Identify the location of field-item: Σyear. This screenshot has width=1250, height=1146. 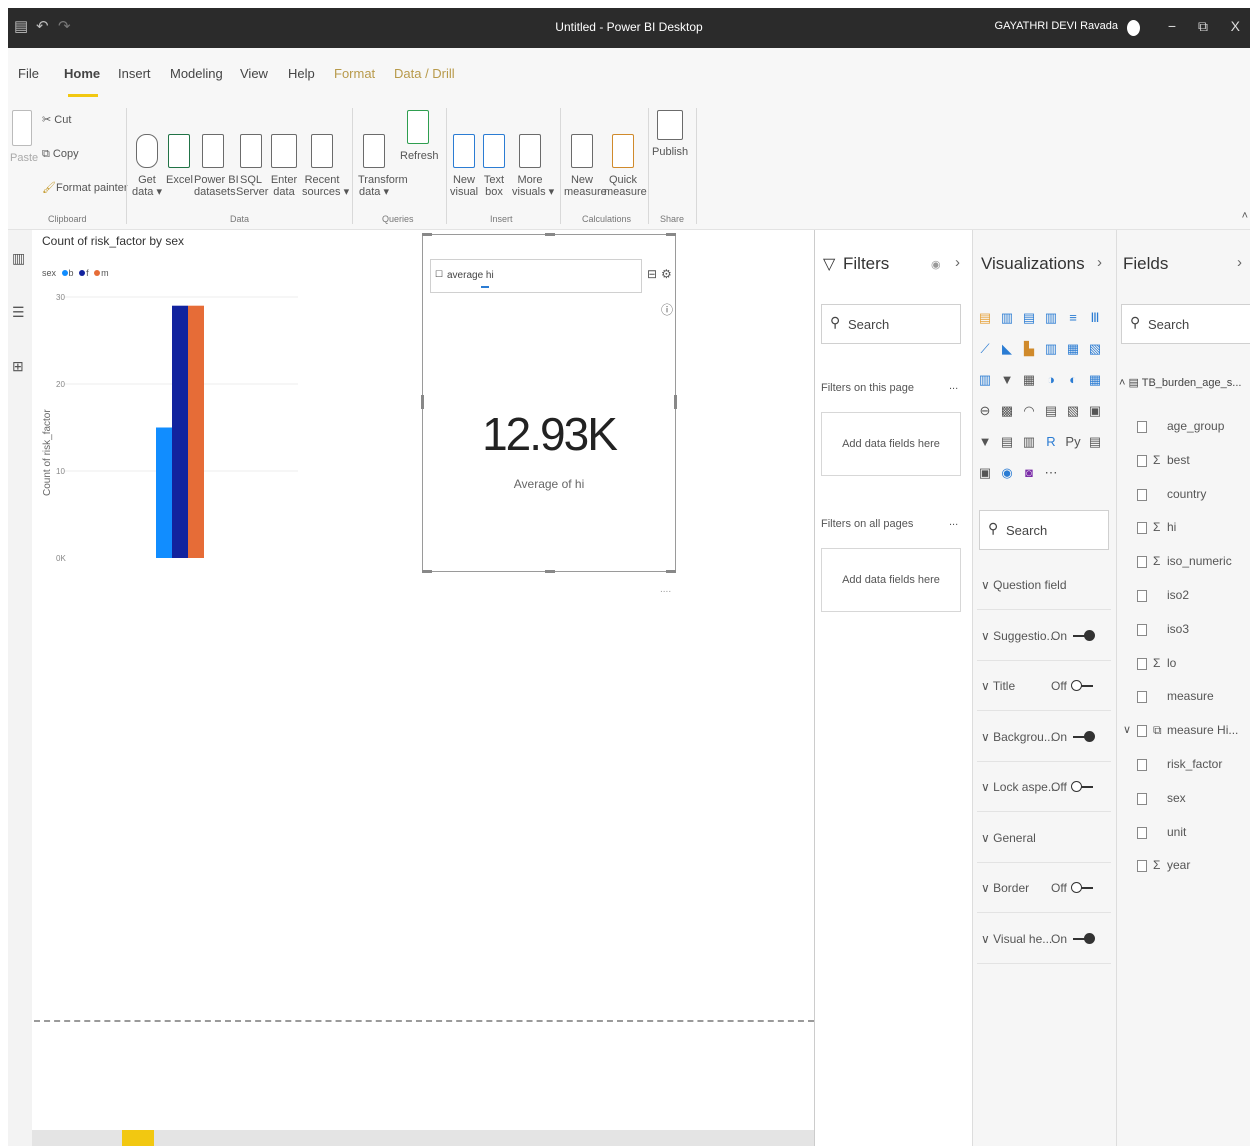
(1192, 867).